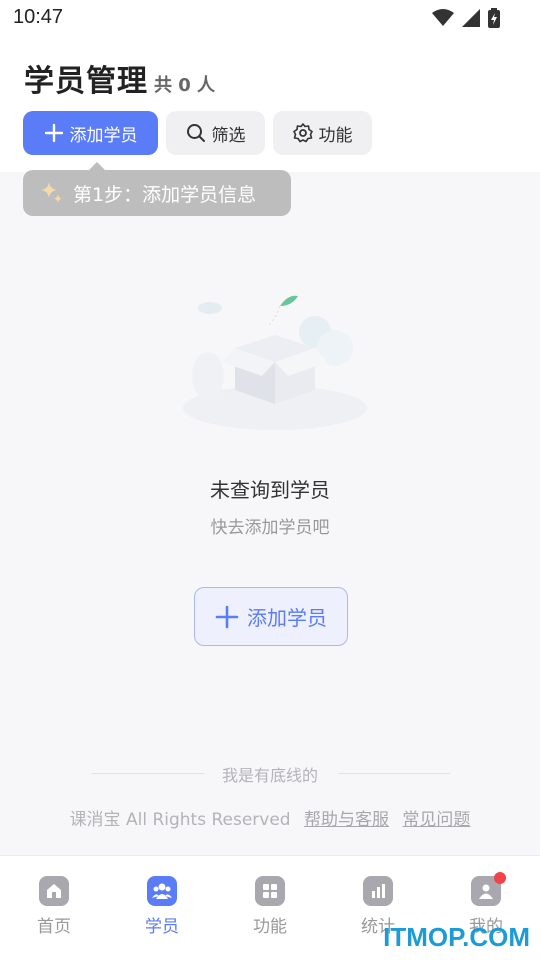 Image resolution: width=540 pixels, height=960 pixels. What do you see at coordinates (456, 937) in the screenshot?
I see `watermark-text: ITMOP.COM` at bounding box center [456, 937].